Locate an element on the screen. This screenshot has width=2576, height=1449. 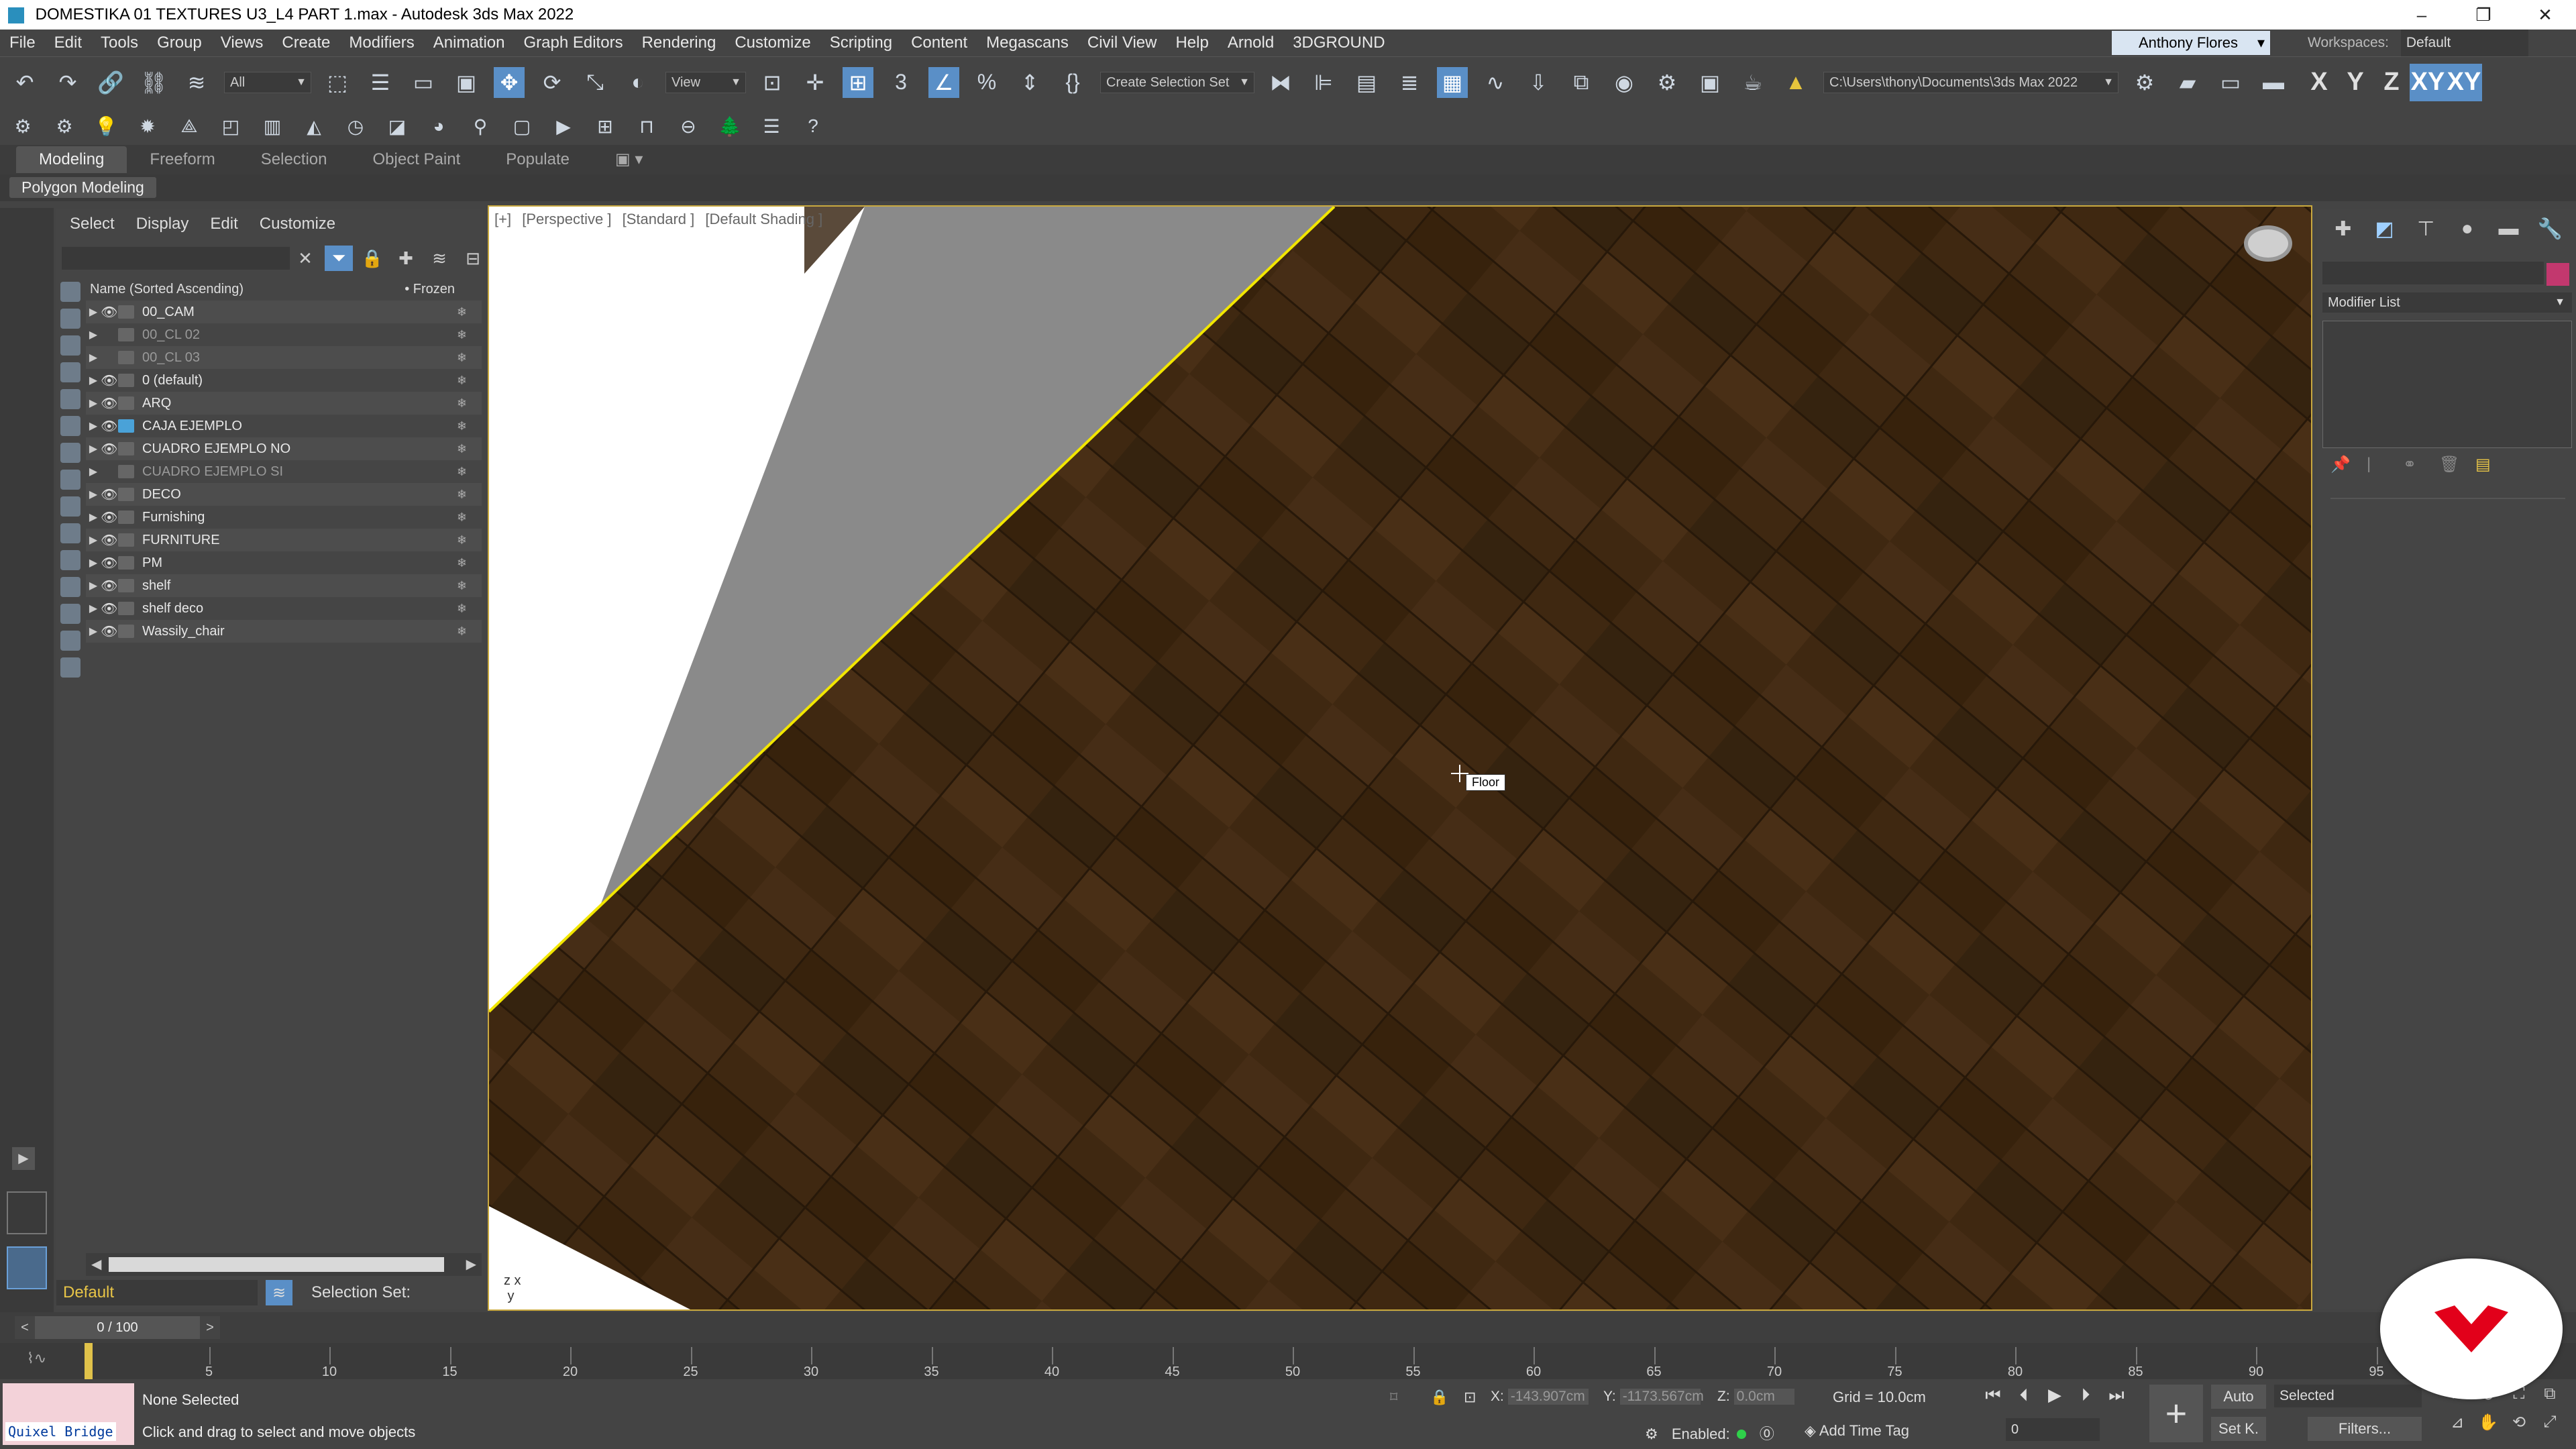
display-tab-icon: ▬ is located at coordinates (2509, 229).